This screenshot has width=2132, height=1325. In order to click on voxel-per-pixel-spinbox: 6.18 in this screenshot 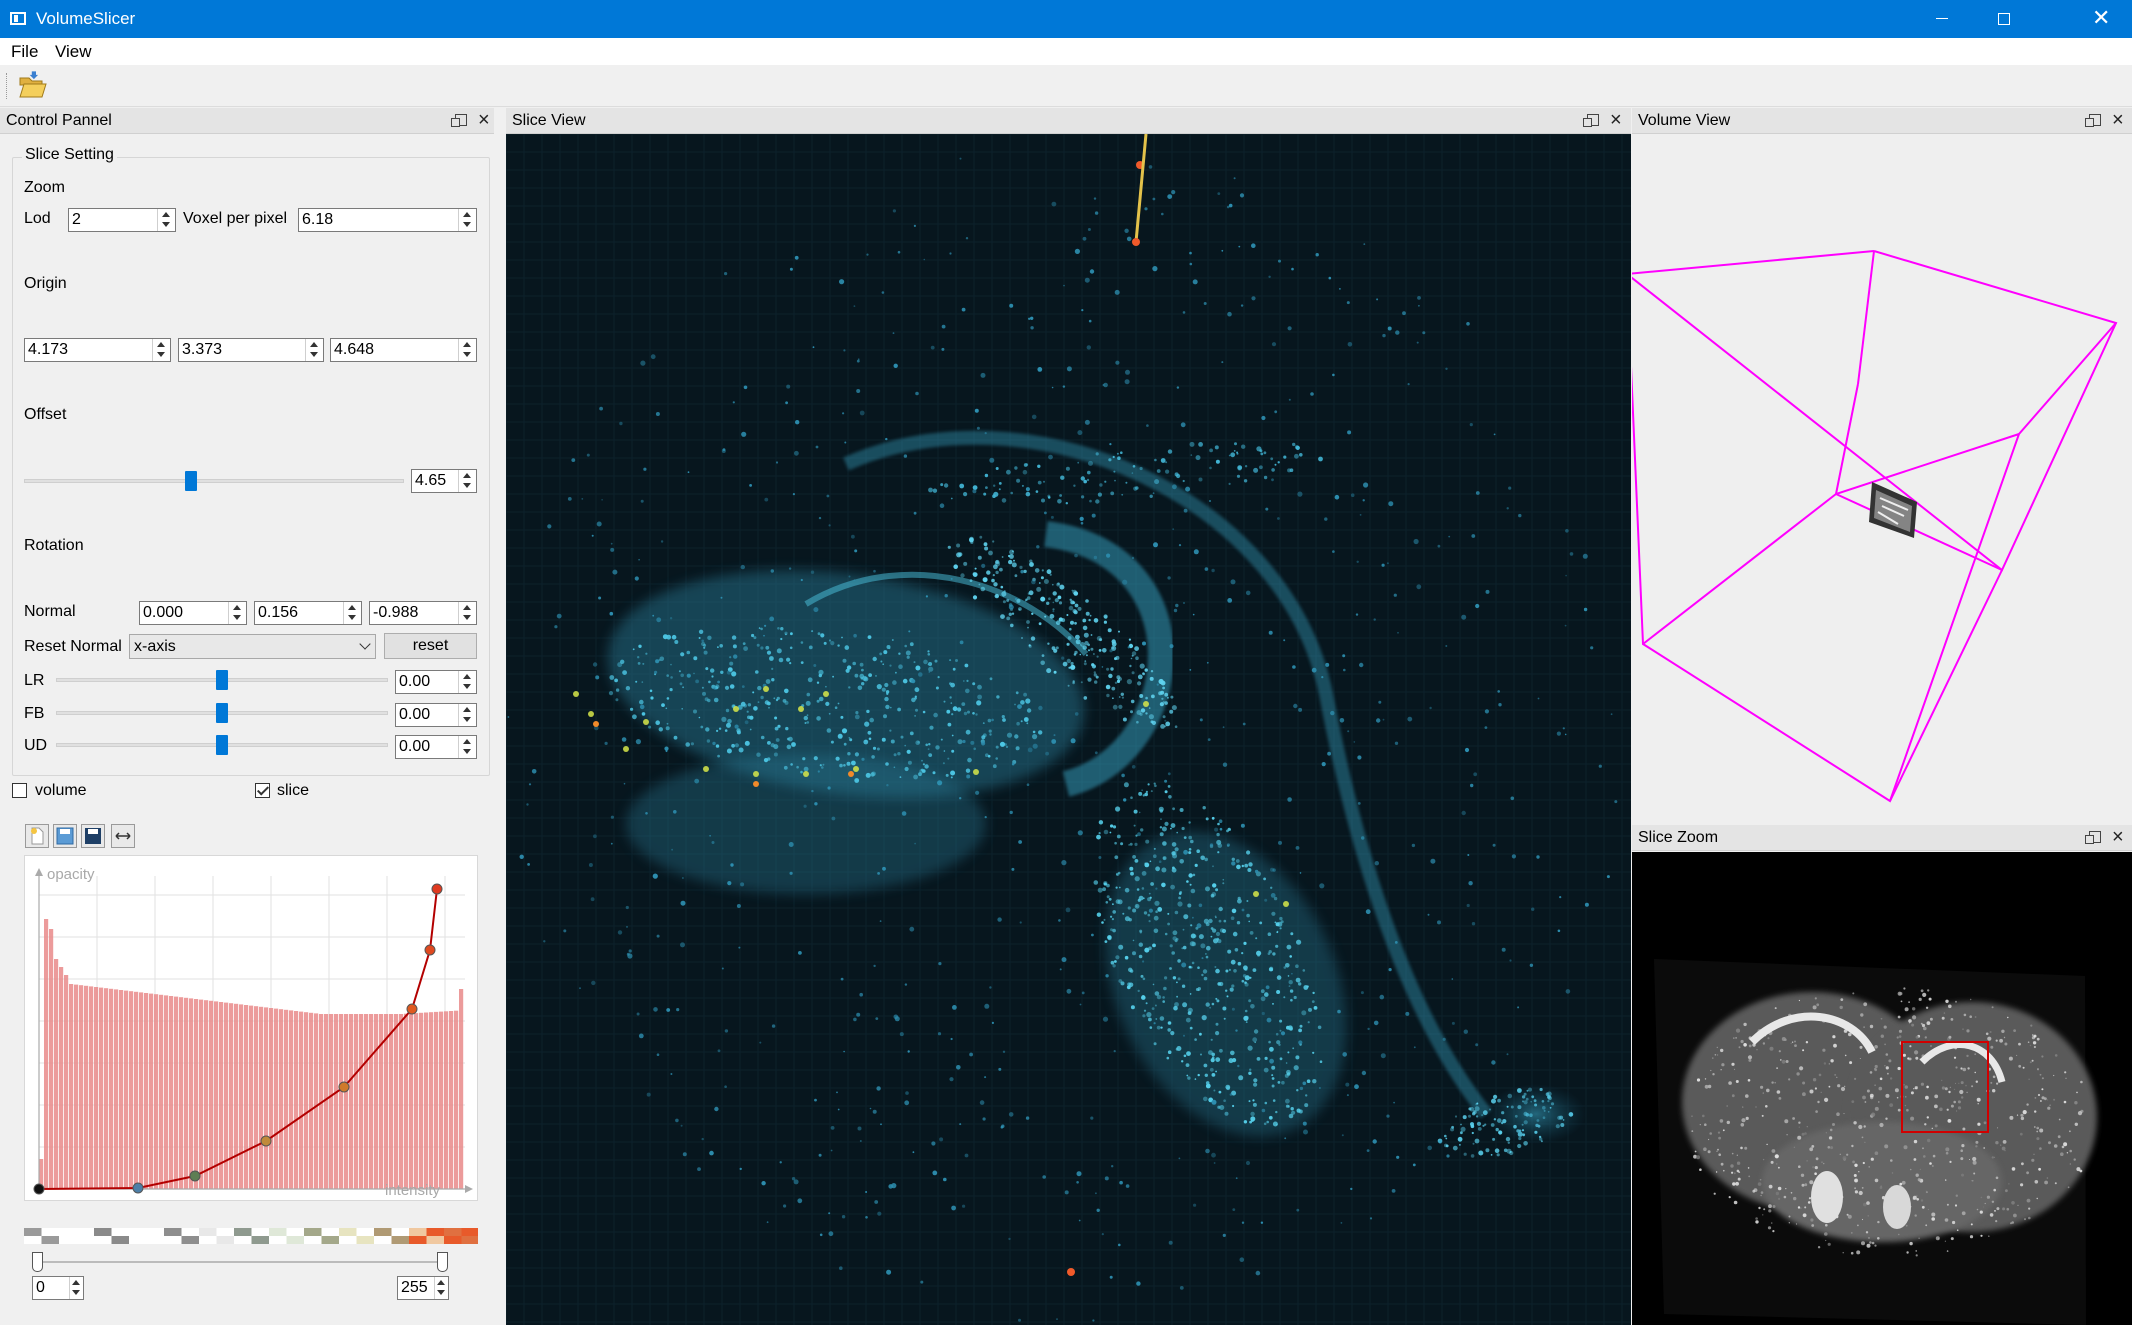, I will do `click(387, 220)`.